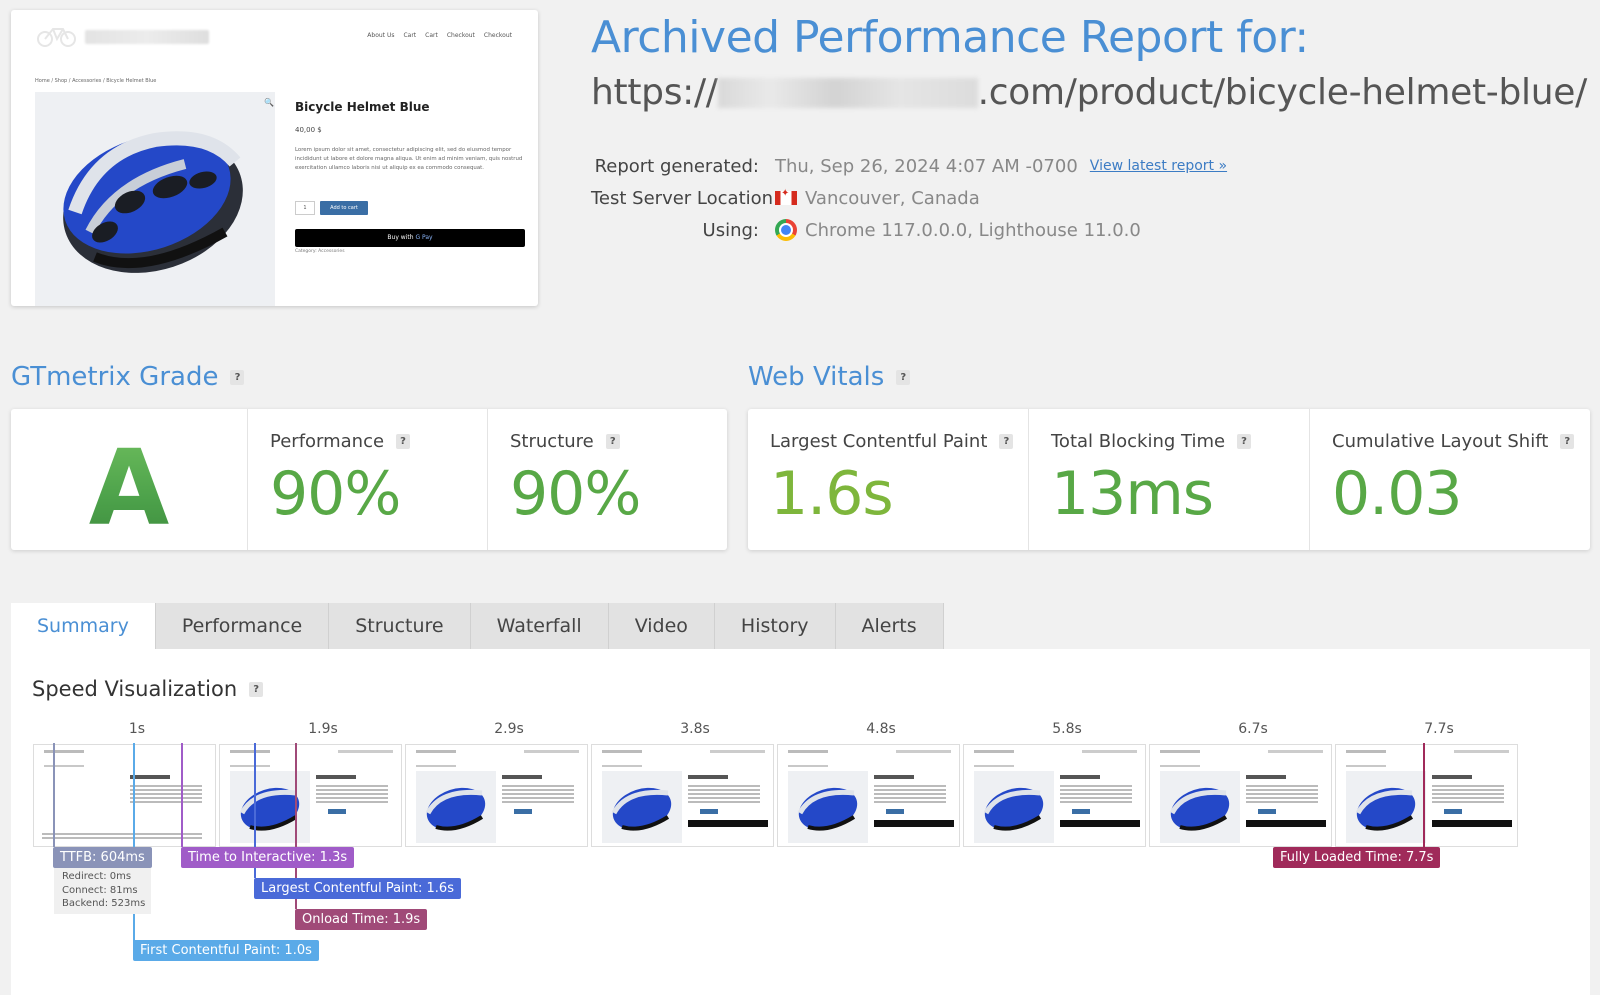 This screenshot has width=1600, height=995. Describe the element at coordinates (786, 230) in the screenshot. I see `chrome-icon` at that location.